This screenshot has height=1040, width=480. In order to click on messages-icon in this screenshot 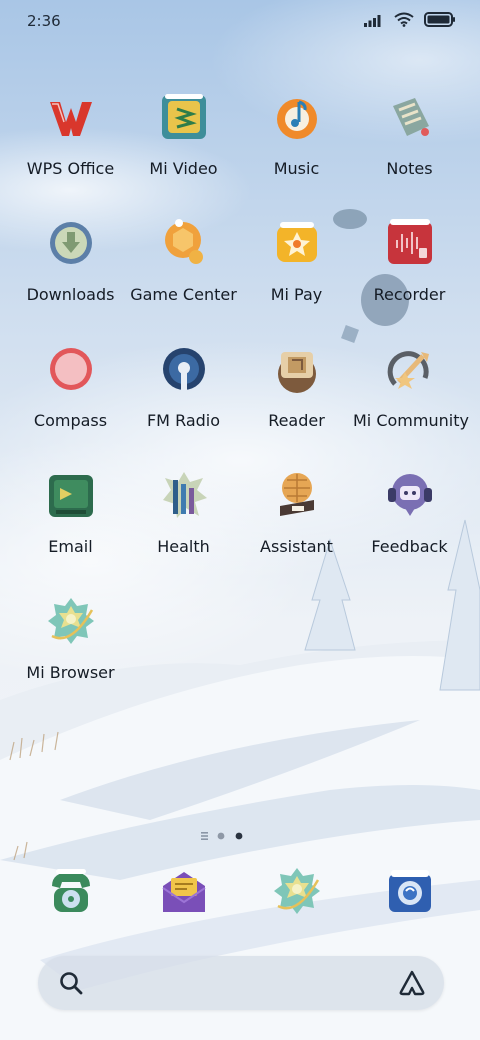, I will do `click(184, 892)`.